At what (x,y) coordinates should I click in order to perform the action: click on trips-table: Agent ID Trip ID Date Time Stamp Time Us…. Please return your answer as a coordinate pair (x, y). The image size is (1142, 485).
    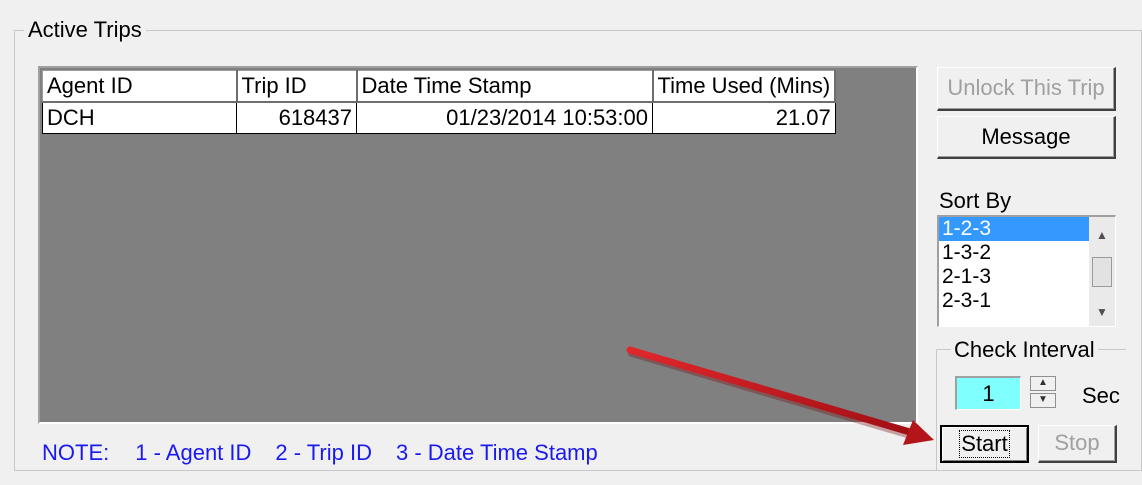
    Looking at the image, I should click on (439, 102).